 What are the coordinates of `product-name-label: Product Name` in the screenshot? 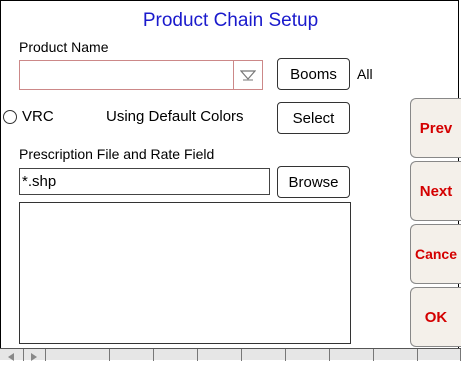 It's located at (64, 47).